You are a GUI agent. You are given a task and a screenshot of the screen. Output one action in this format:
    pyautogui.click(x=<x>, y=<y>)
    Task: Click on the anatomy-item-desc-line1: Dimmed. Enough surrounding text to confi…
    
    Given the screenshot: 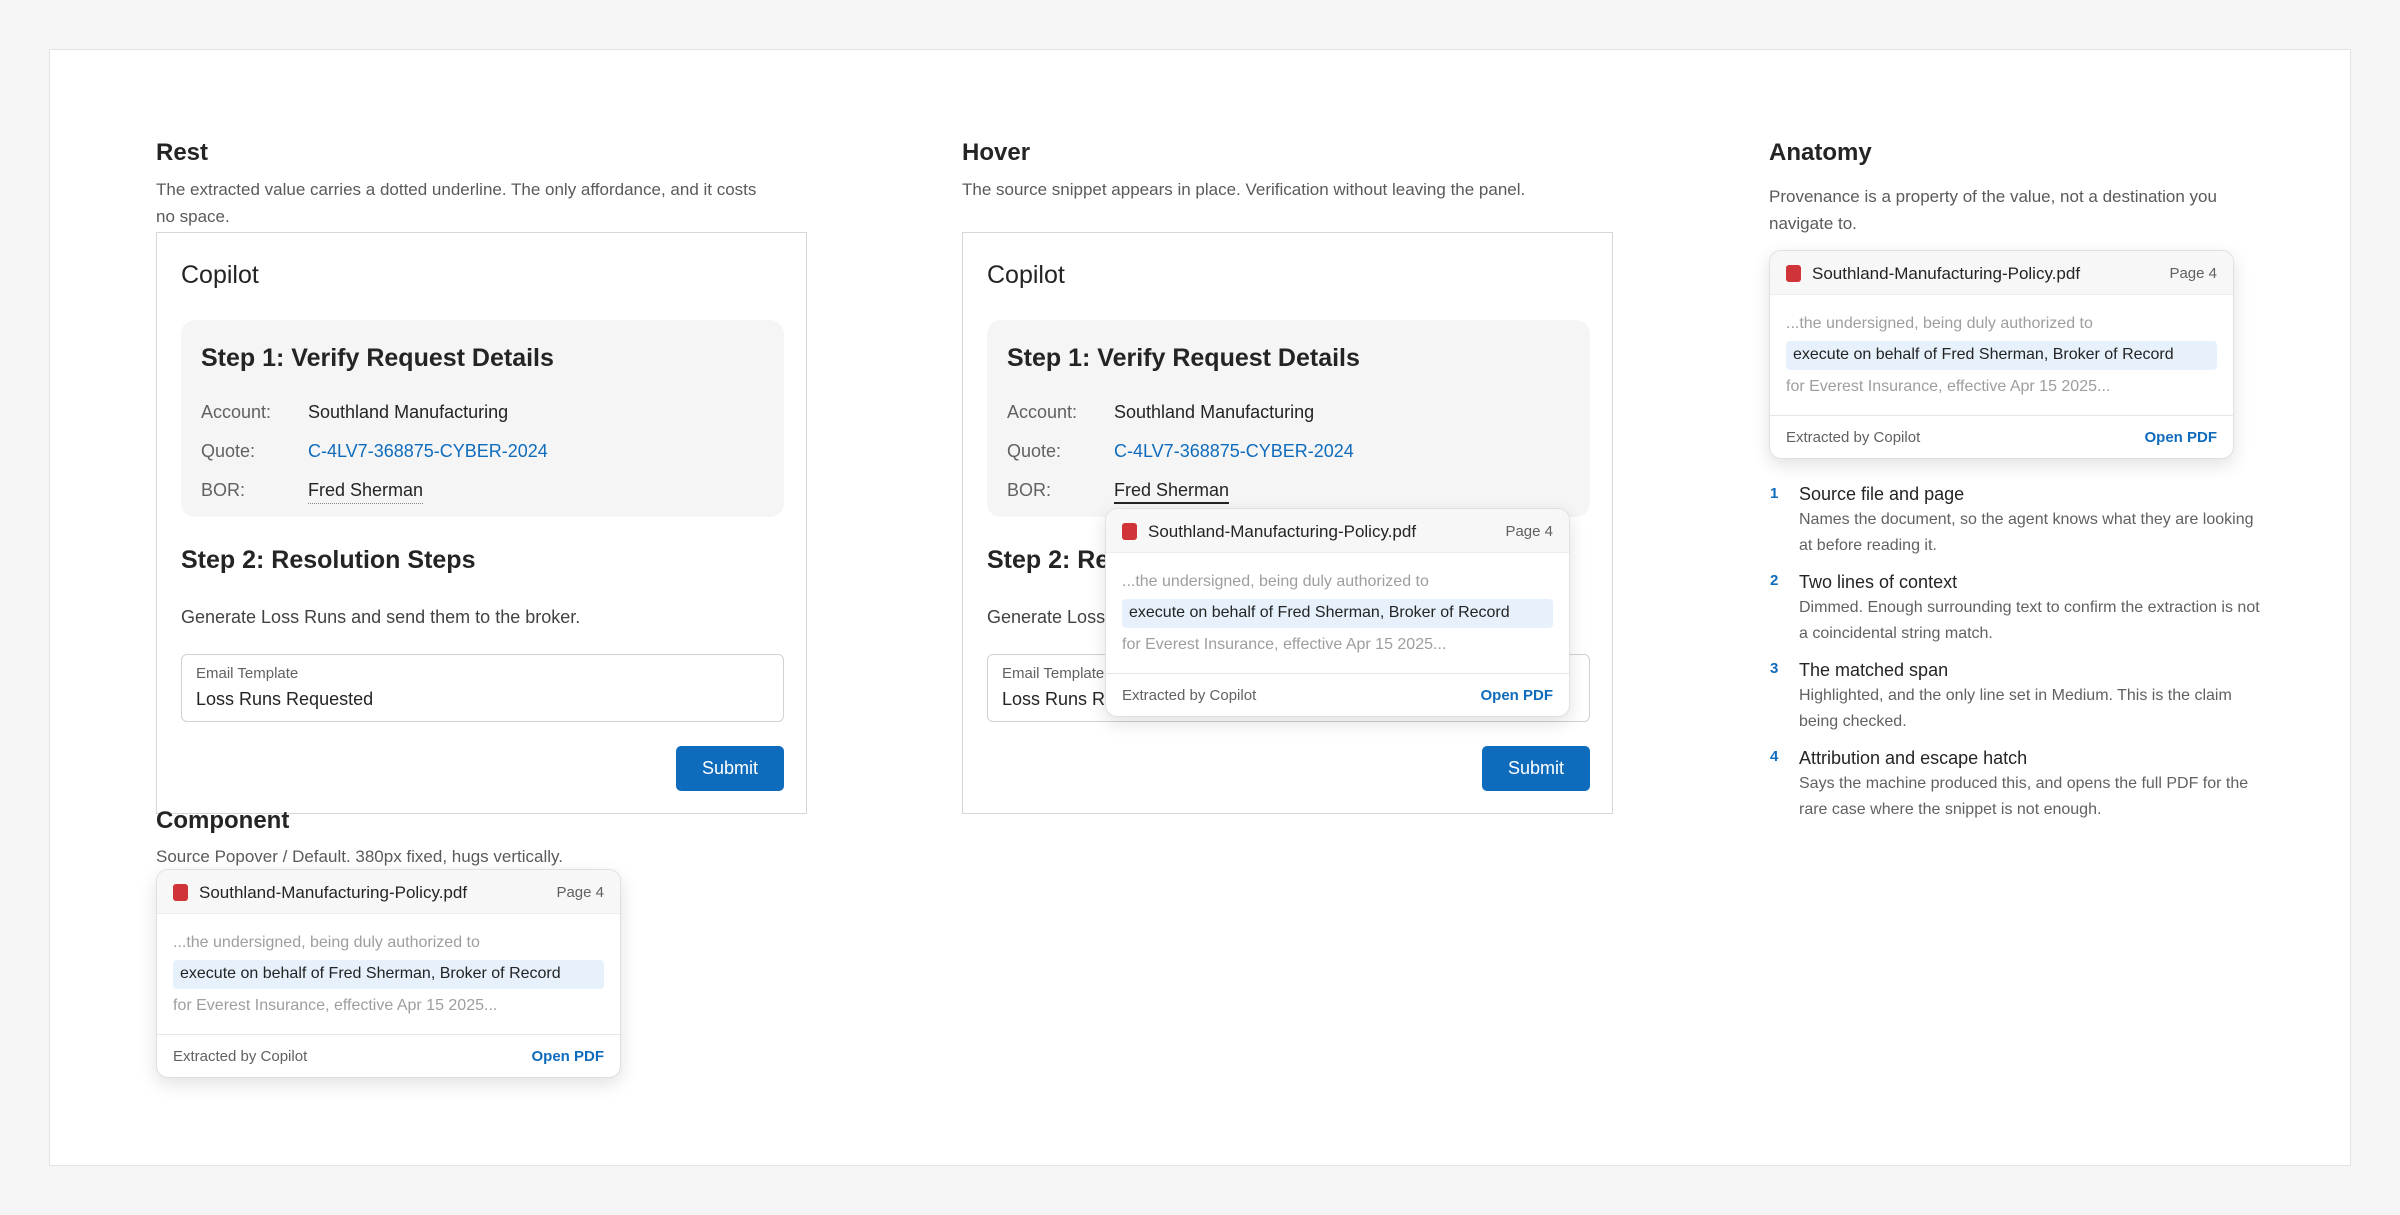 What is the action you would take?
    pyautogui.click(x=2029, y=607)
    